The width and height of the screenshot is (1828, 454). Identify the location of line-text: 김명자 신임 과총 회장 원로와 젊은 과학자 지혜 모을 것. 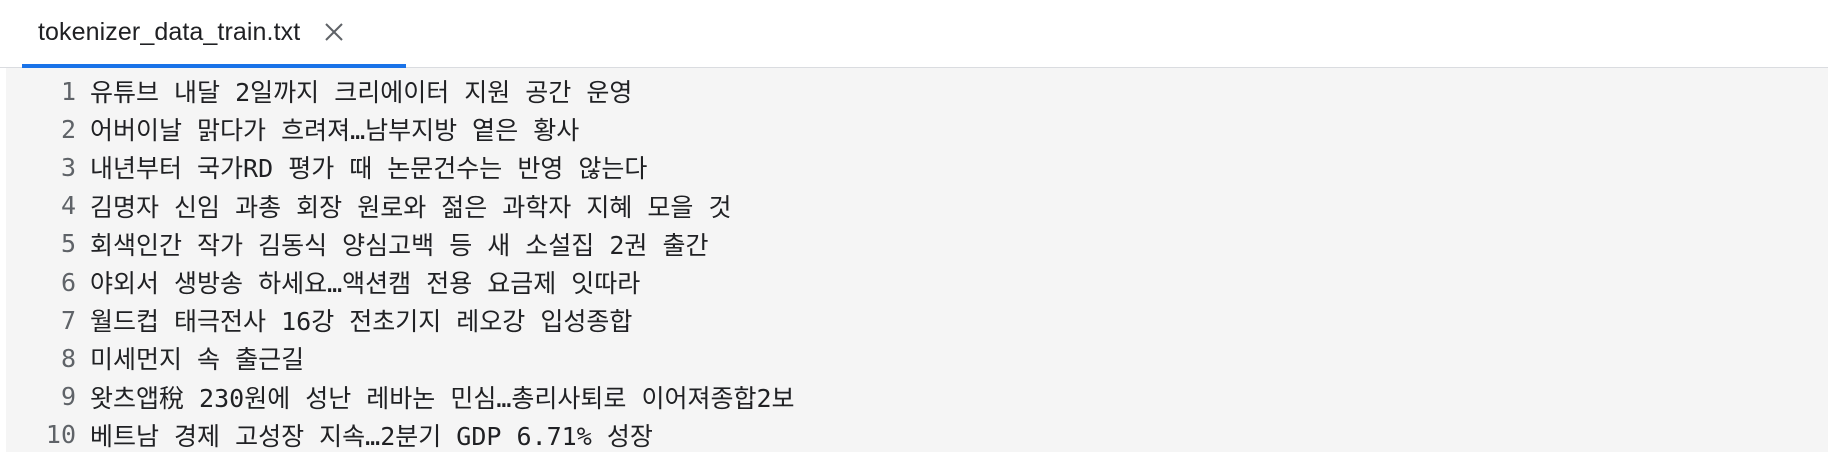
(411, 207).